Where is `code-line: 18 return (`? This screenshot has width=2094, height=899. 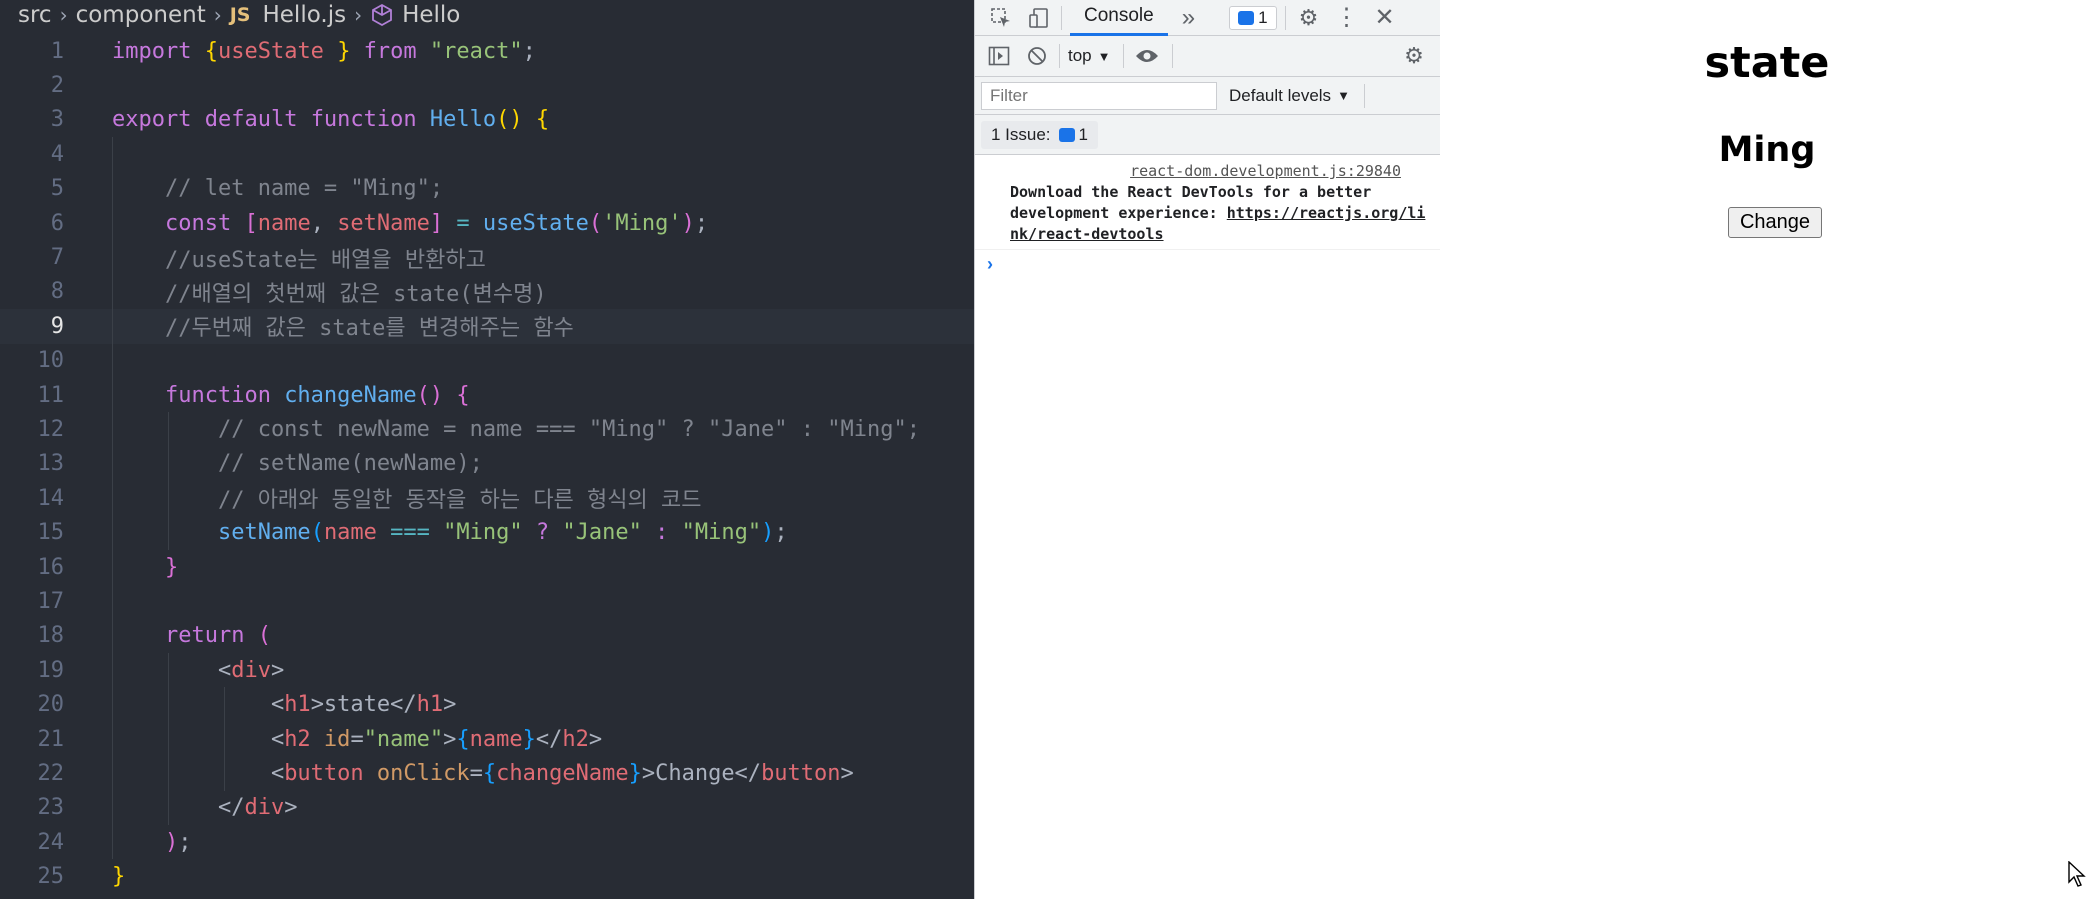
code-line: 18 return ( is located at coordinates (487, 636).